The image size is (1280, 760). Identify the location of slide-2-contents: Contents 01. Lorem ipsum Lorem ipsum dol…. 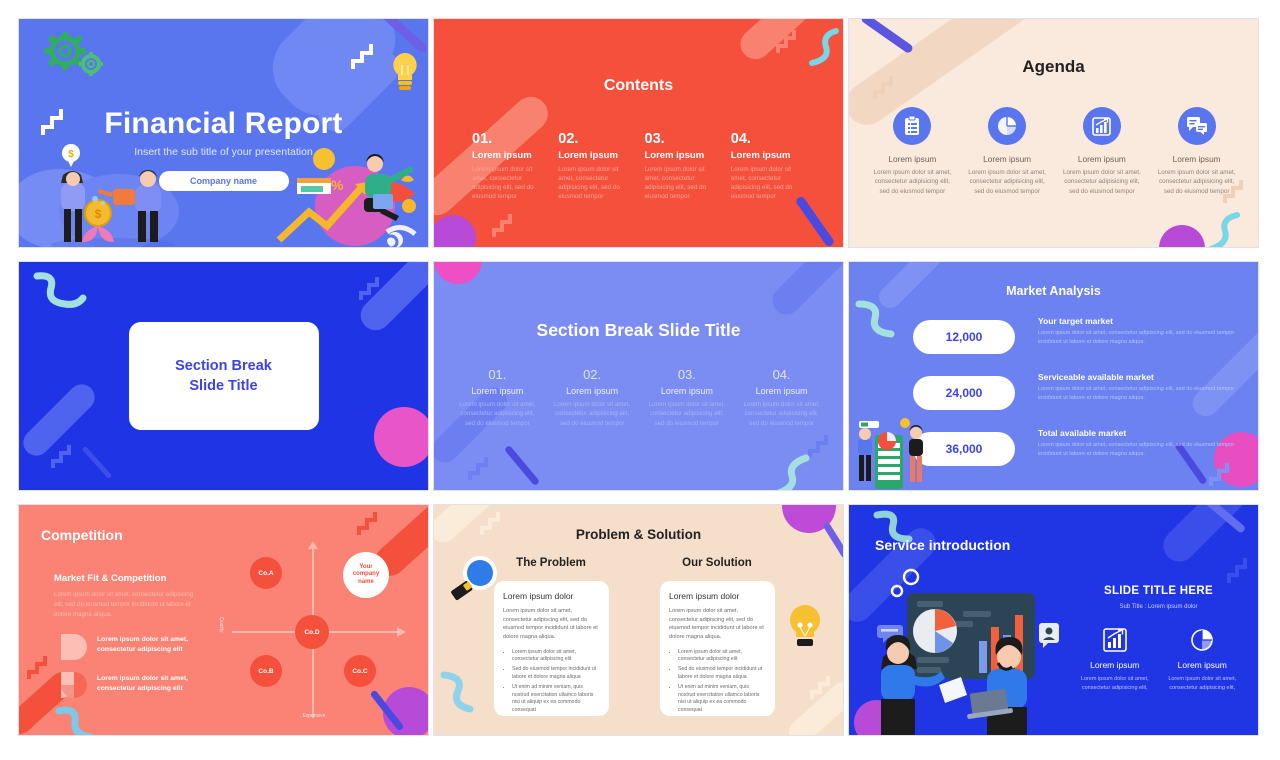
(638, 133).